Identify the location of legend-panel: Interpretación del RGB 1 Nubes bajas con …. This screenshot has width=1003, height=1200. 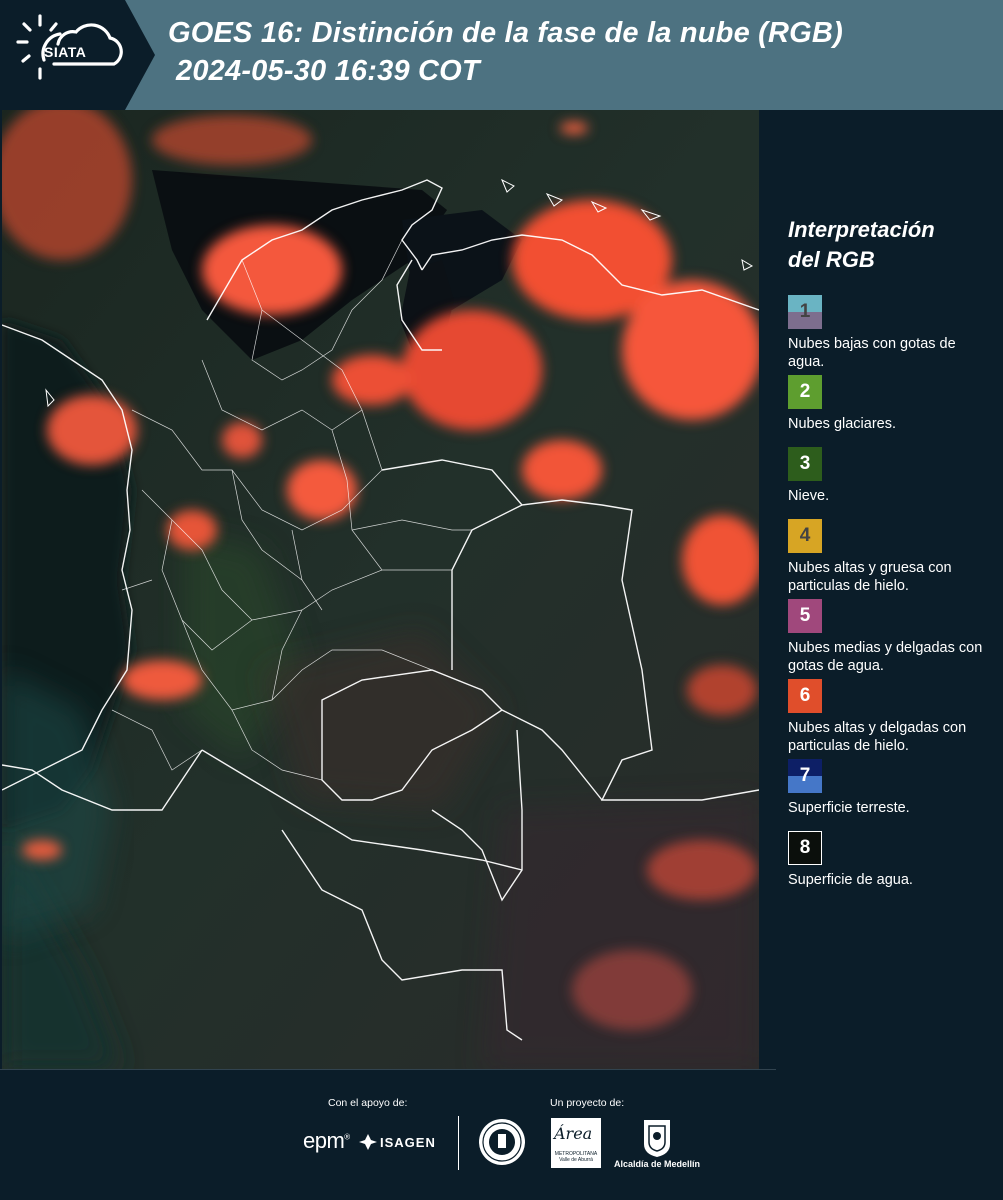
(890, 559).